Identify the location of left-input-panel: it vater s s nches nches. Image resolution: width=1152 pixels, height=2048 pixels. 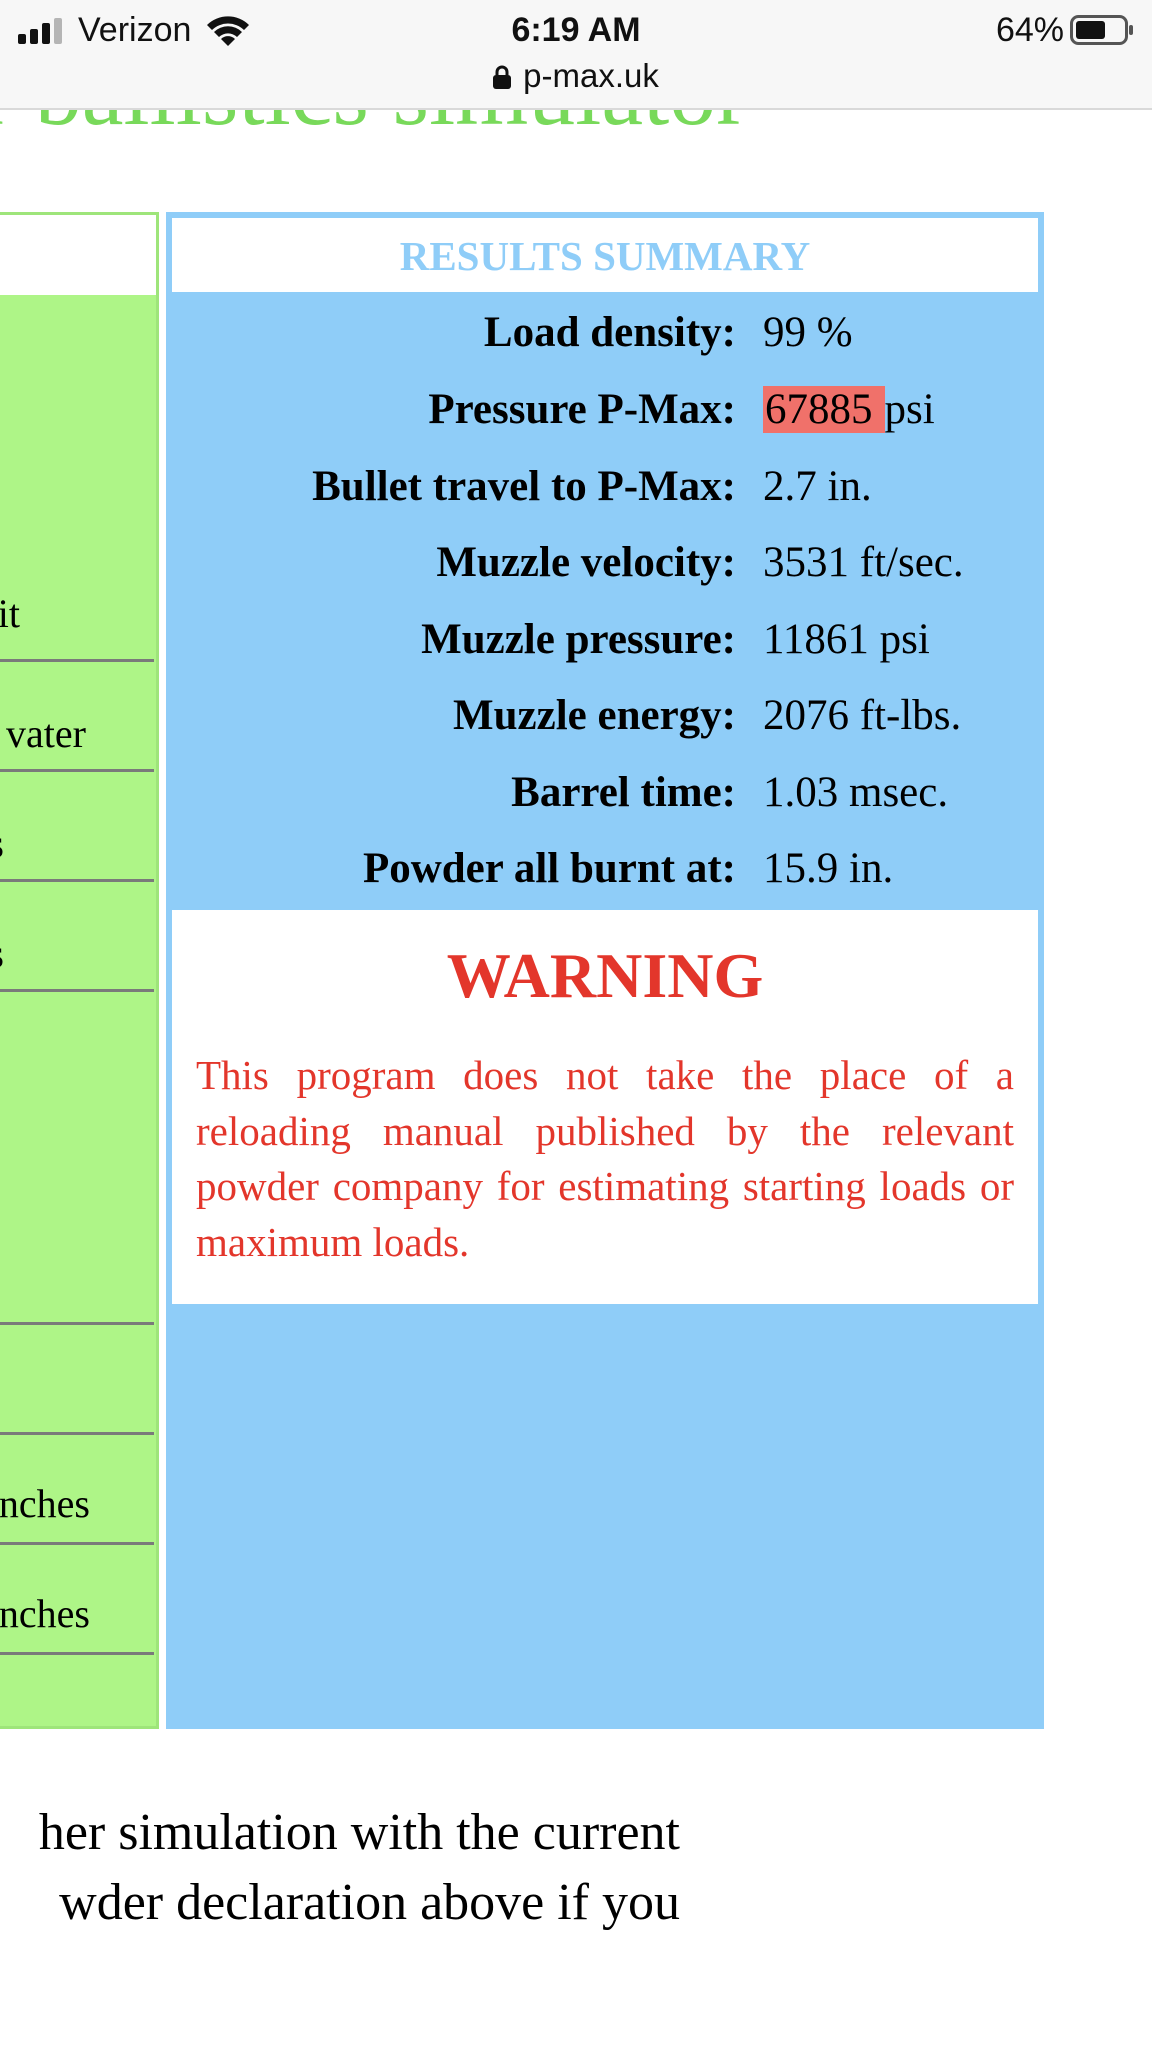
(79, 970).